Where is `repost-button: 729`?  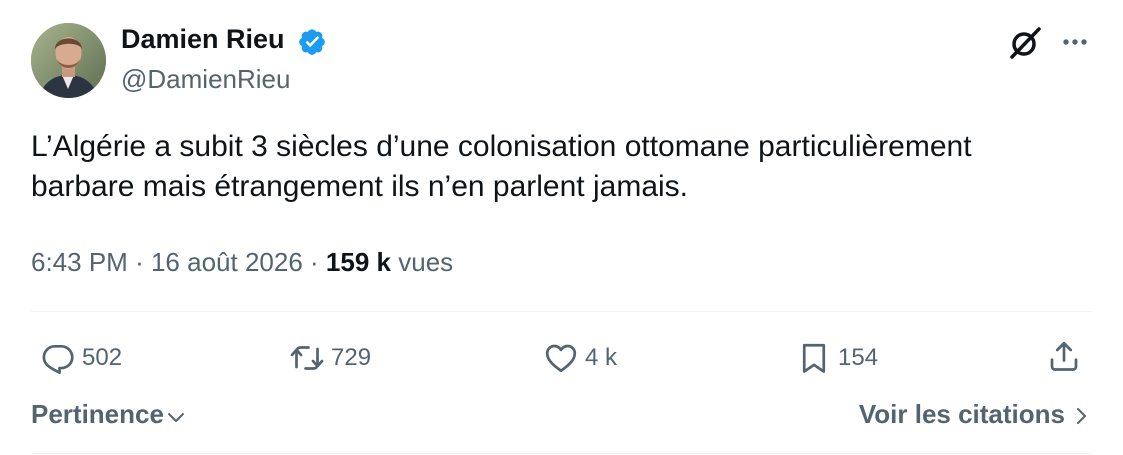
repost-button: 729 is located at coordinates (330, 358).